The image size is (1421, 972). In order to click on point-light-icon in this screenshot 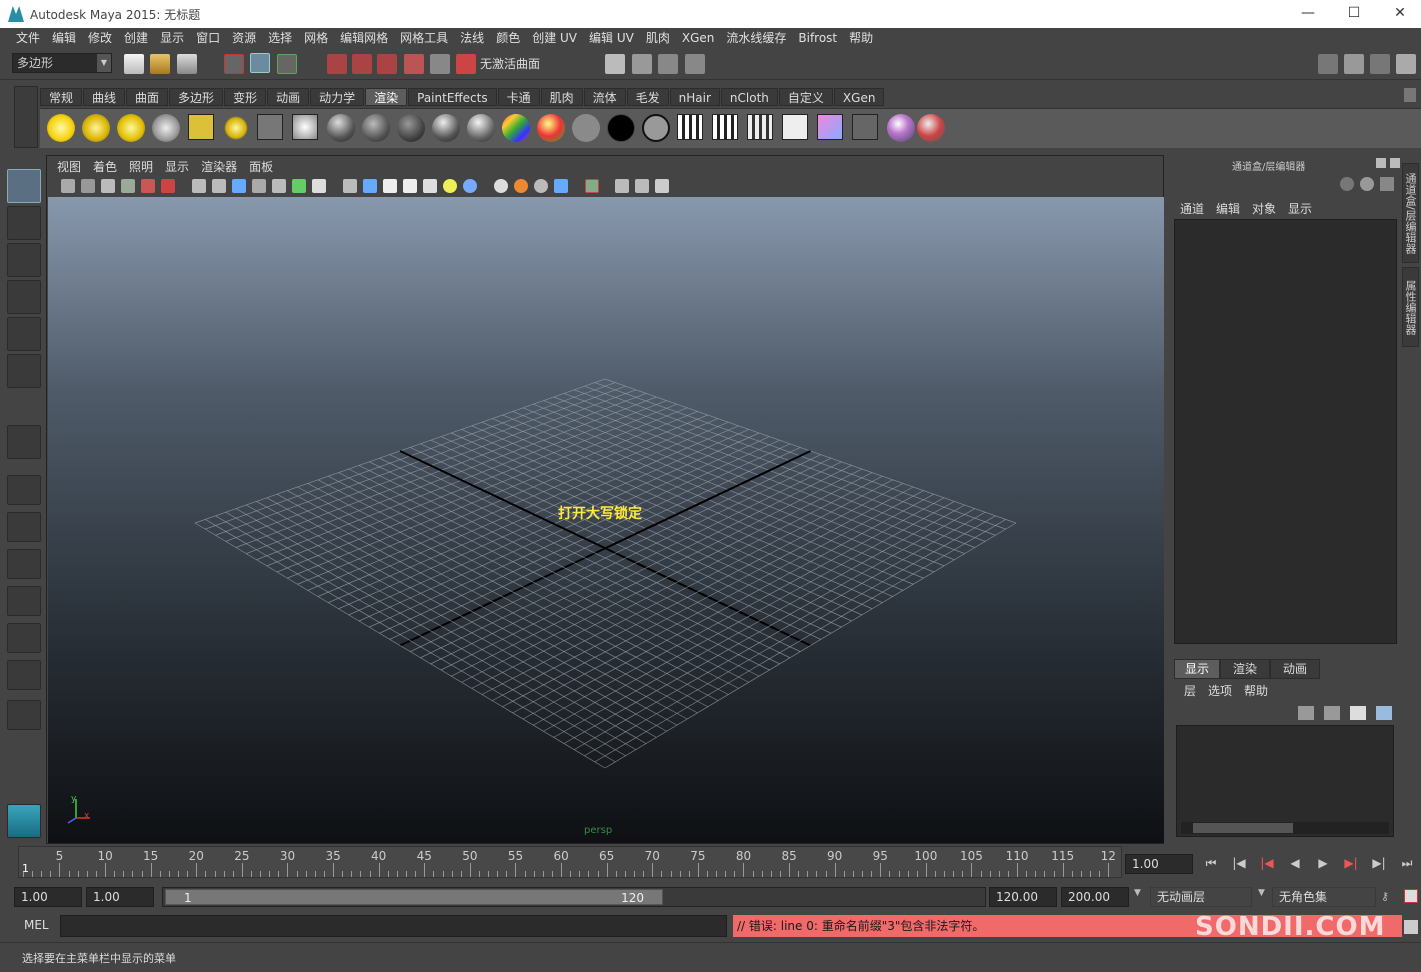, I will do `click(131, 128)`.